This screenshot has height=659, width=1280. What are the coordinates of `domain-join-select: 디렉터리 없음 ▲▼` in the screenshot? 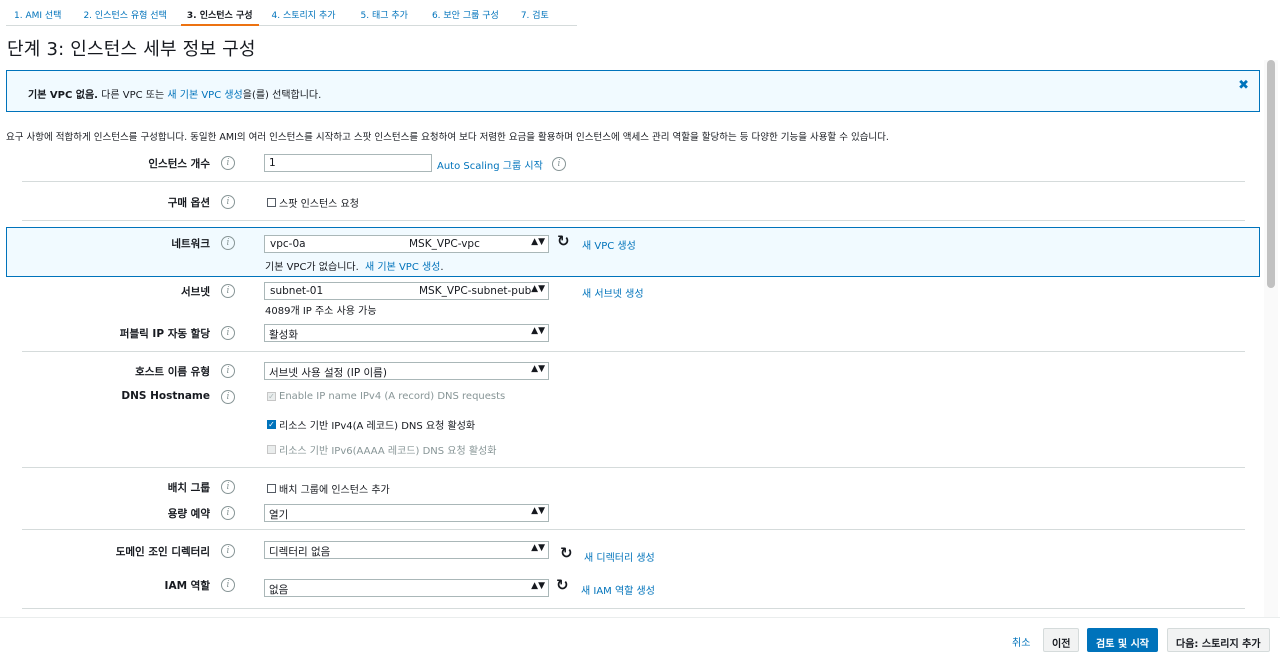 It's located at (406, 550).